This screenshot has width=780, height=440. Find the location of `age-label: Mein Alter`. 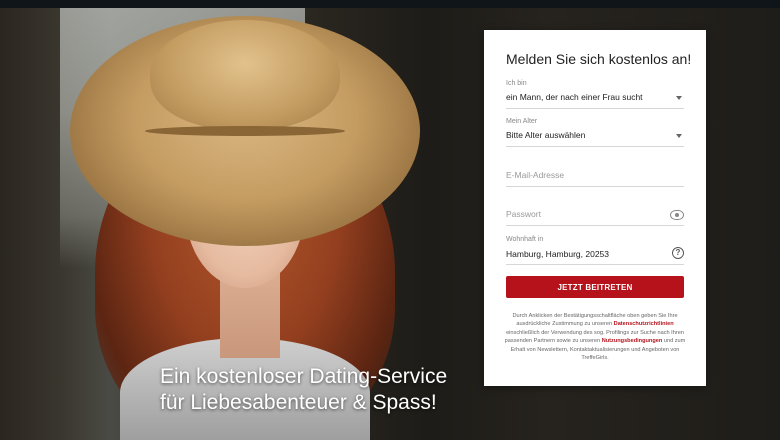

age-label: Mein Alter is located at coordinates (522, 121).